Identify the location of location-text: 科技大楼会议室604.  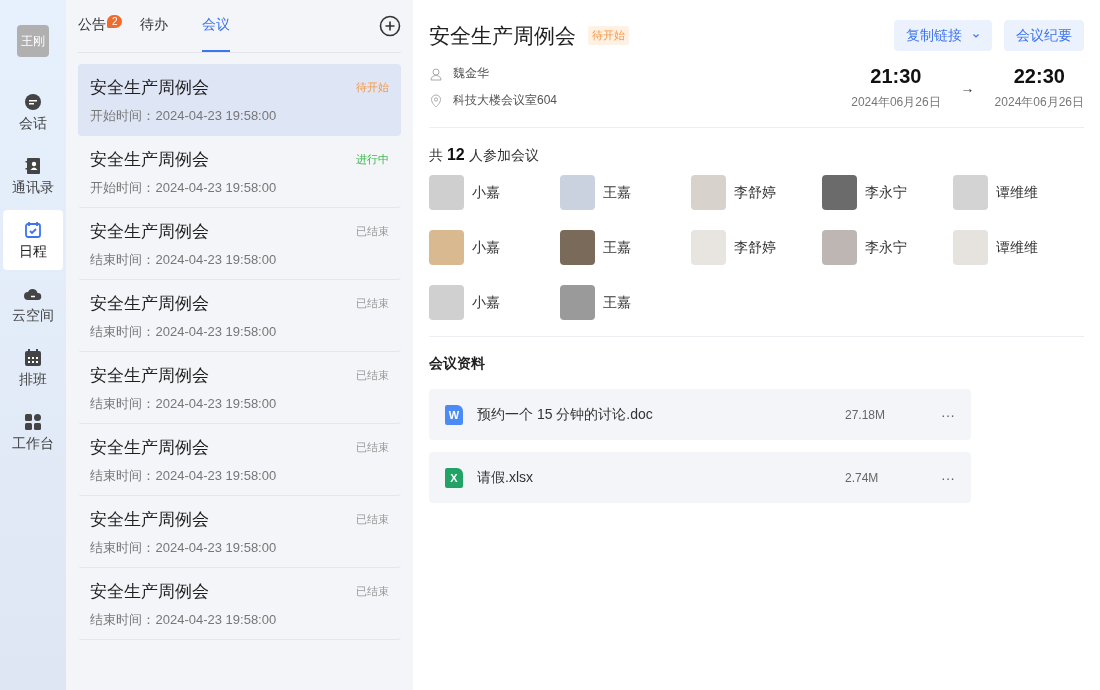
(505, 100).